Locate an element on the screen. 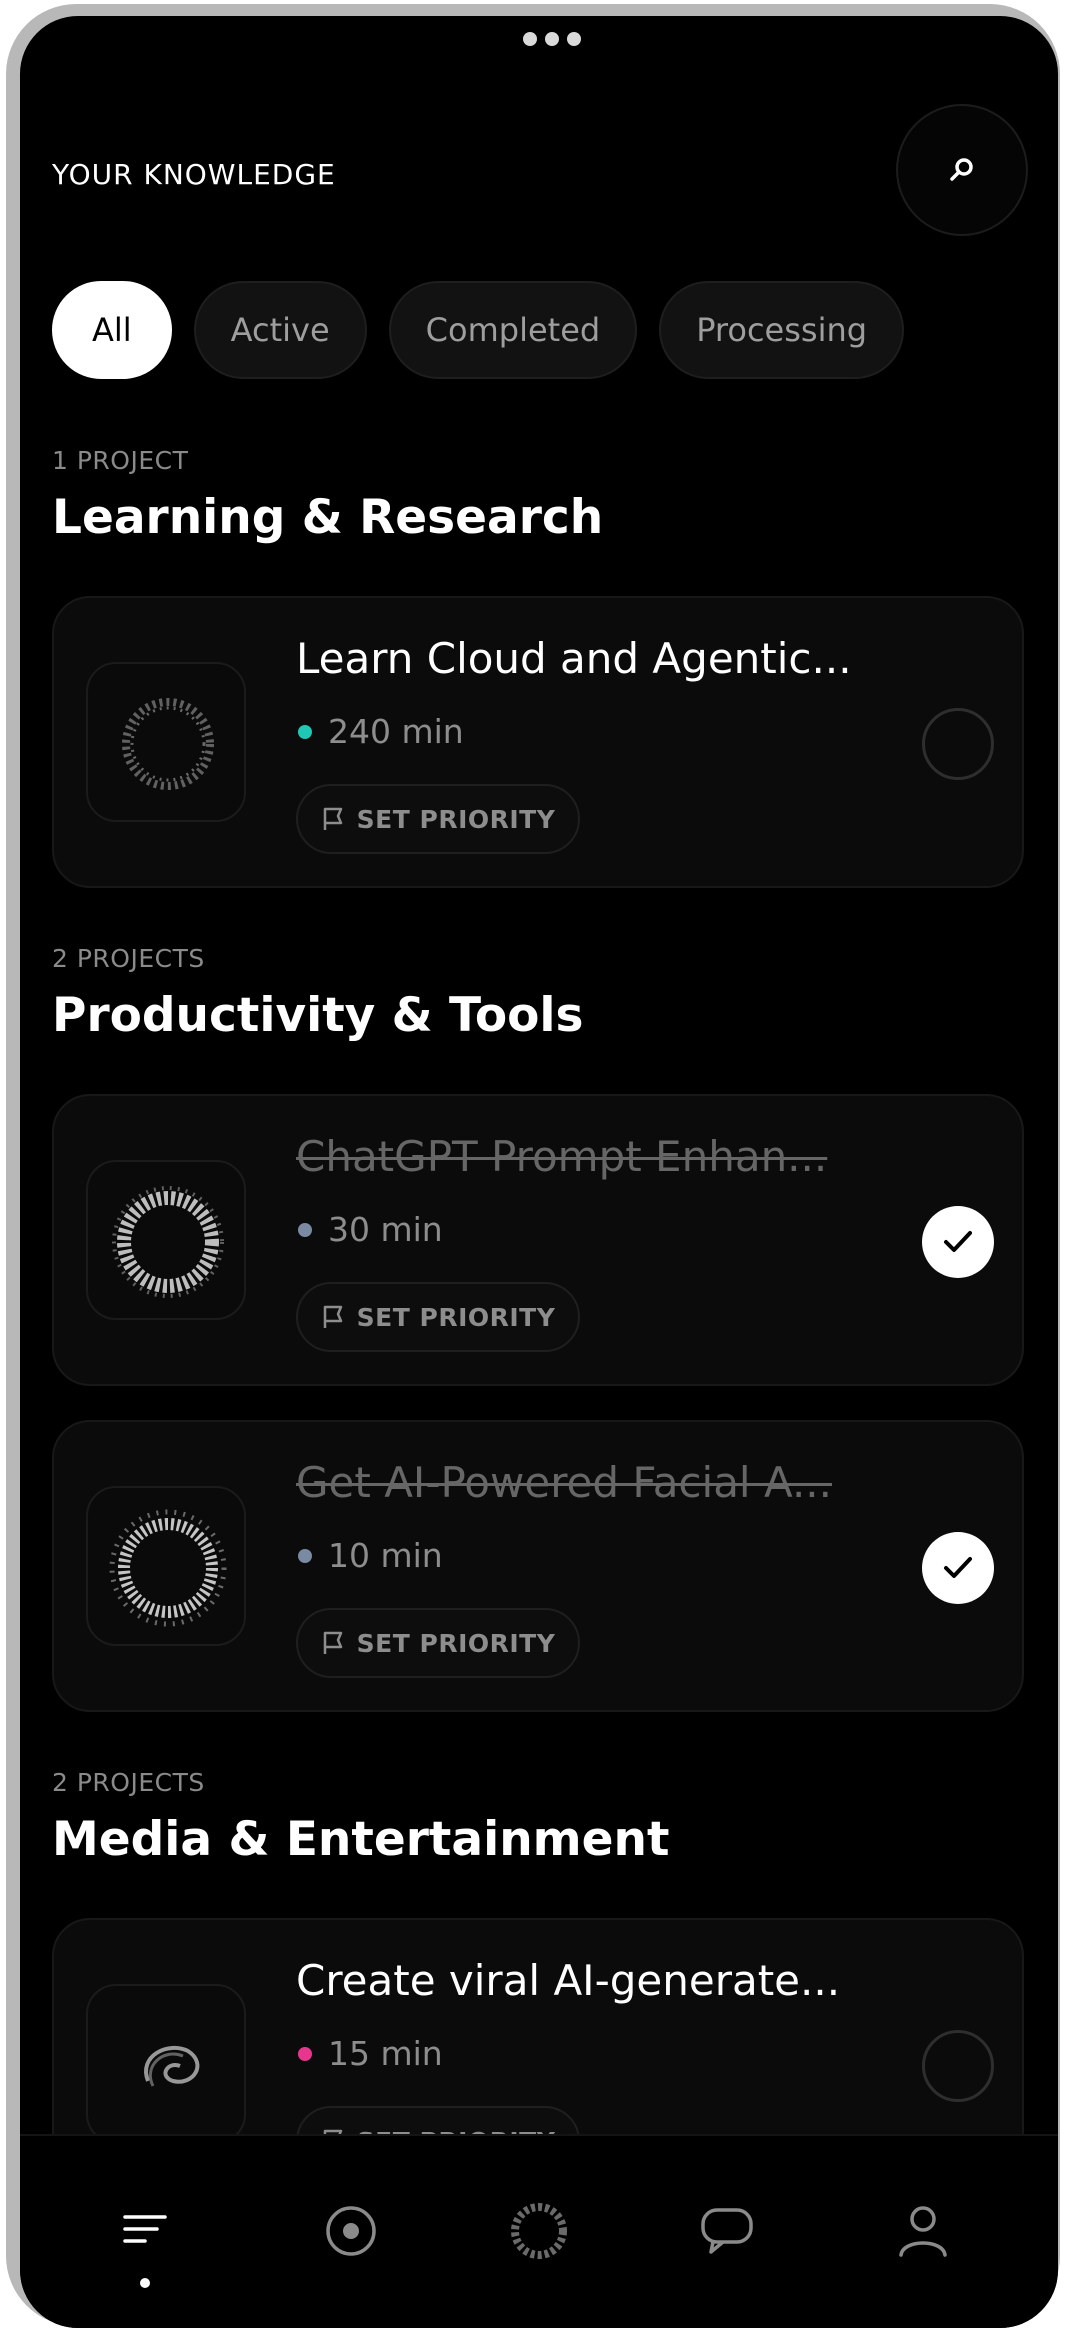 Image resolution: width=1066 pixels, height=2334 pixels. filter-chips: All Active Completed Processing is located at coordinates (478, 330).